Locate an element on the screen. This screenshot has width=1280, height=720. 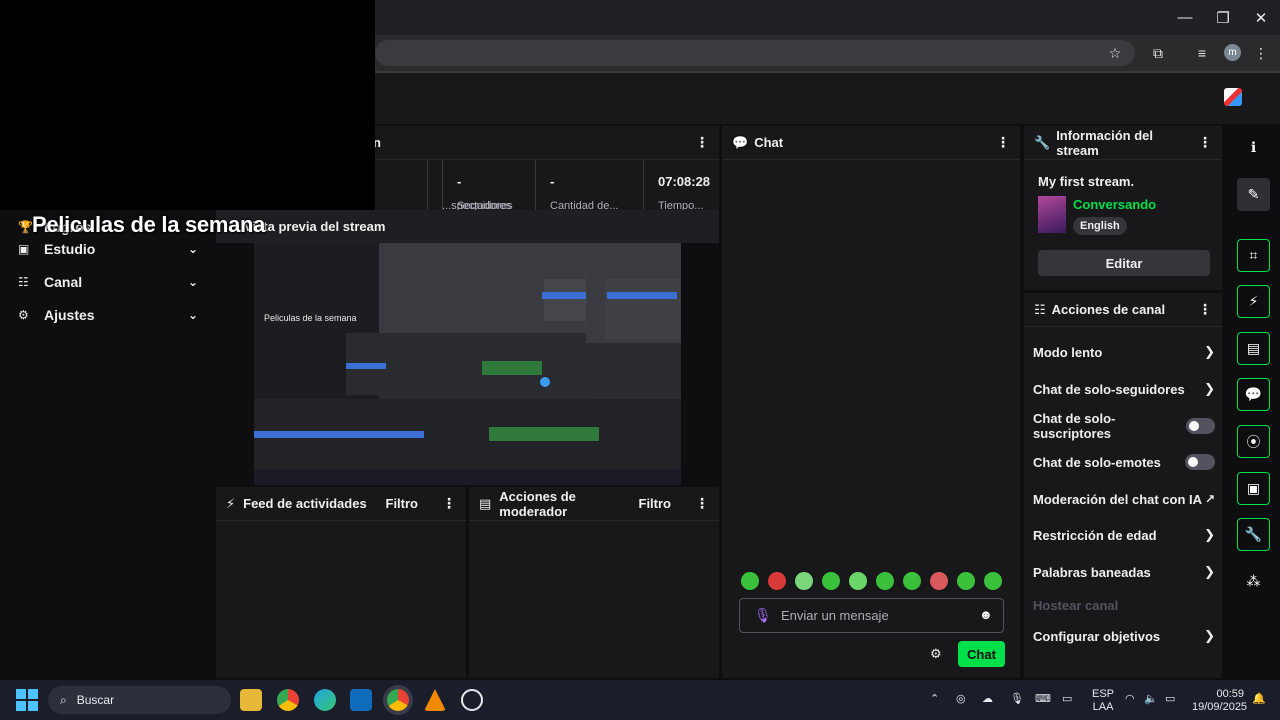
media-icon: ≡ is located at coordinates (1202, 53).